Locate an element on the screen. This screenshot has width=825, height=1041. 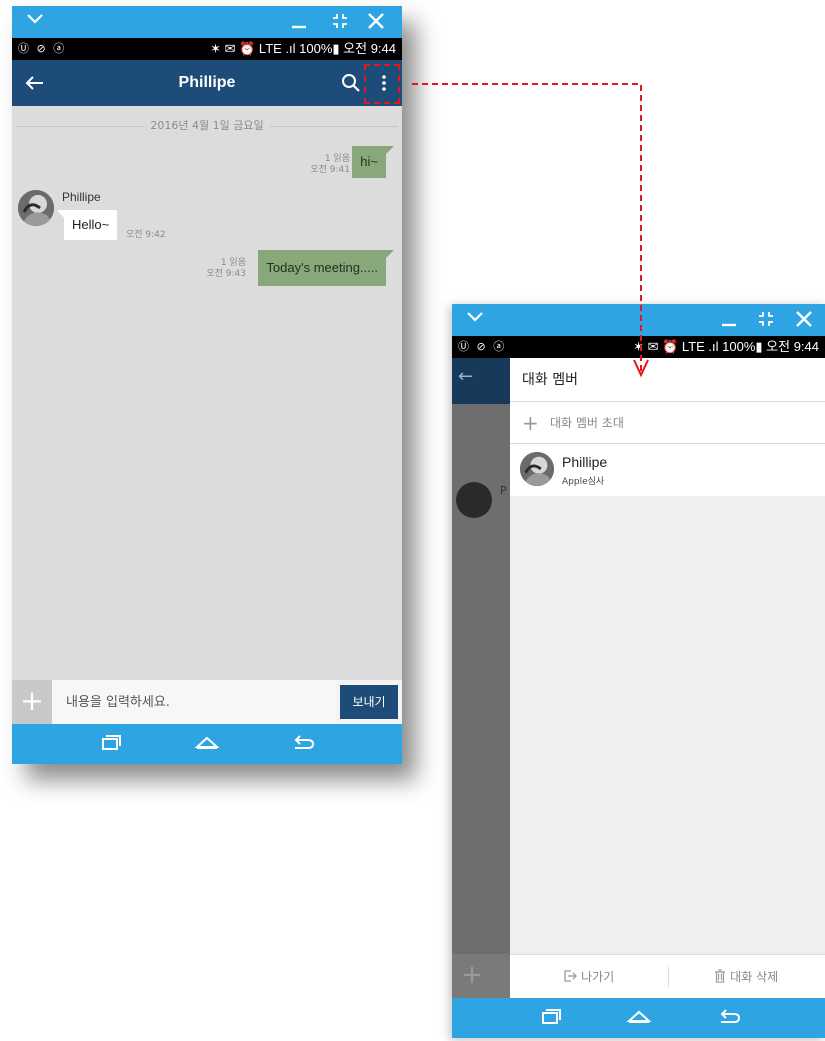
leave-label: 나가기 is located at coordinates (598, 977).